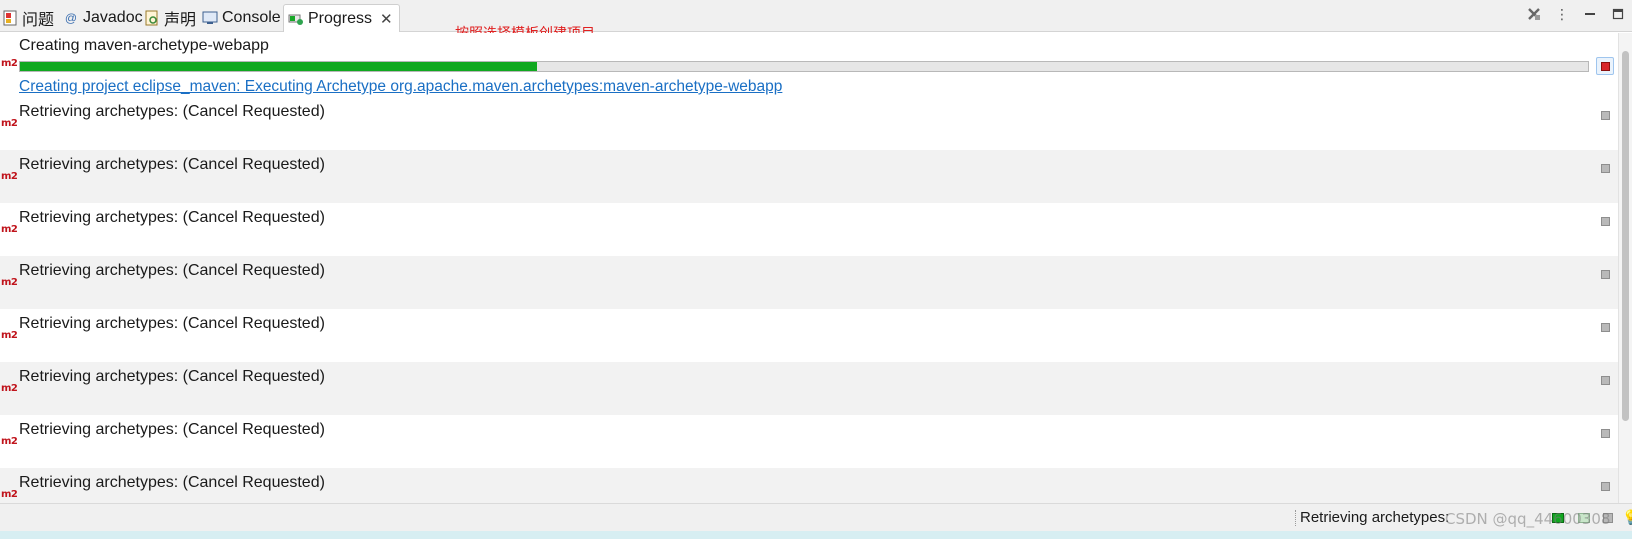  I want to click on tab-problems: 问题, so click(28, 18).